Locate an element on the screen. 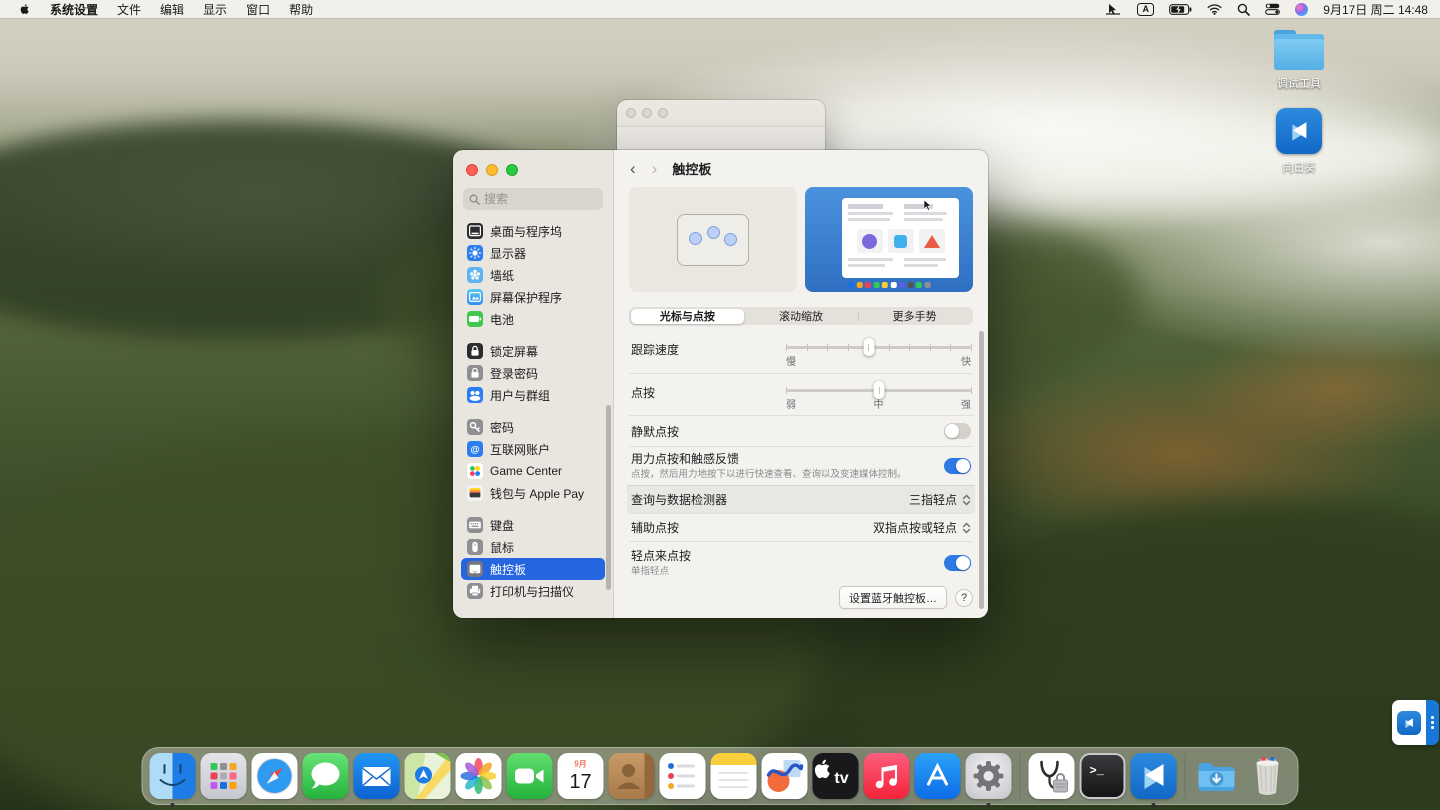  svg-text: 9月 is located at coordinates (580, 764).